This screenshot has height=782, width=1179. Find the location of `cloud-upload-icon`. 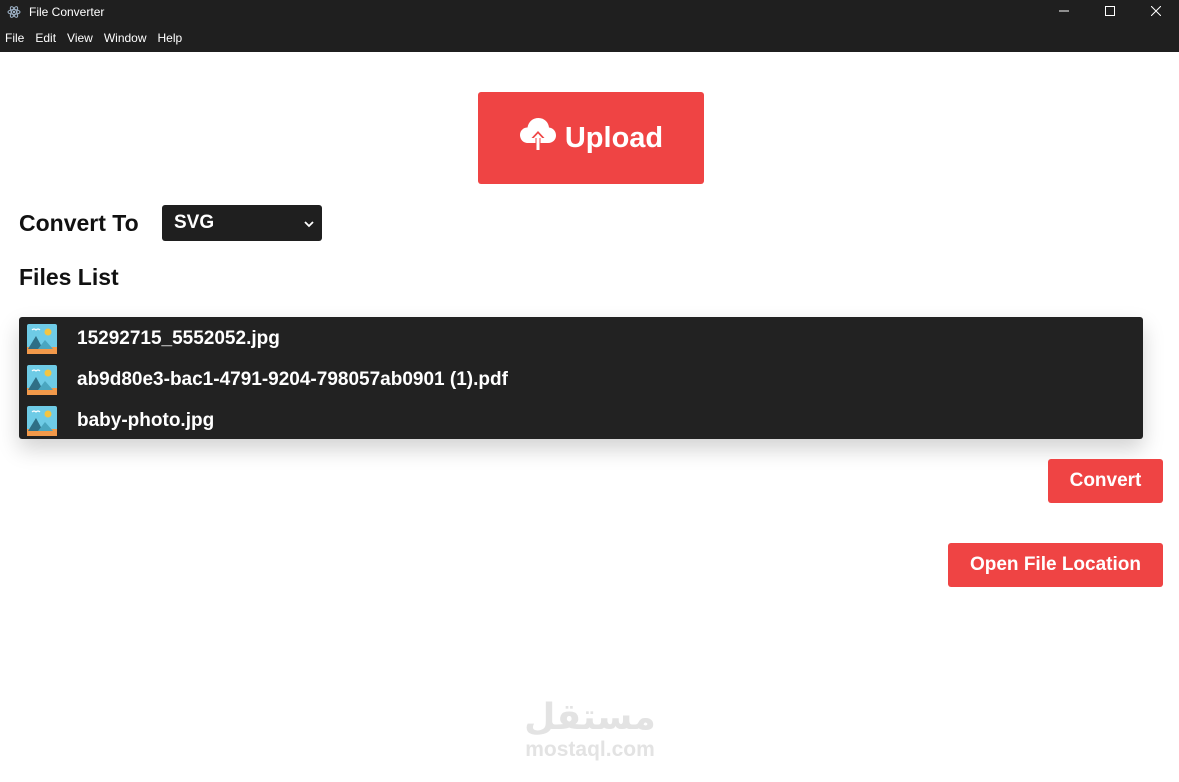

cloud-upload-icon is located at coordinates (542, 138).